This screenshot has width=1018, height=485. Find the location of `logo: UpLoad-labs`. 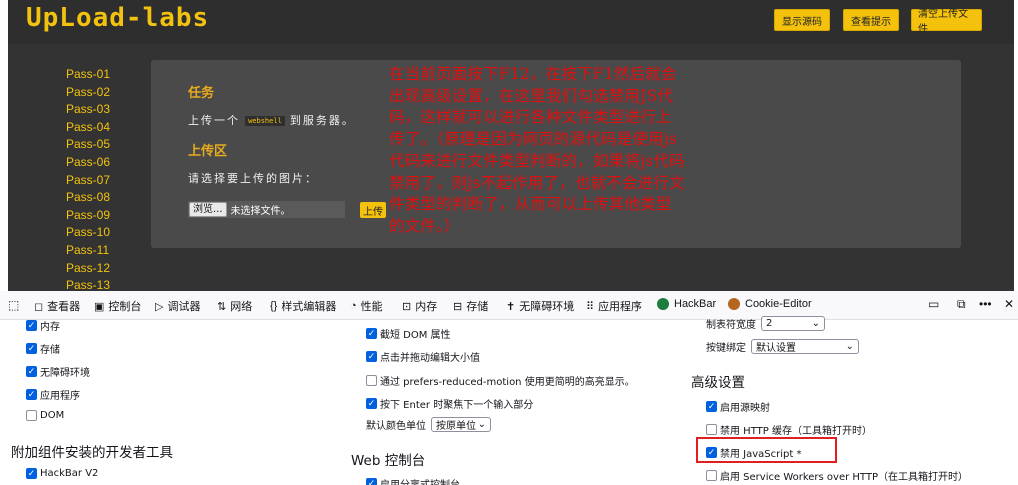

logo: UpLoad-labs is located at coordinates (118, 18).